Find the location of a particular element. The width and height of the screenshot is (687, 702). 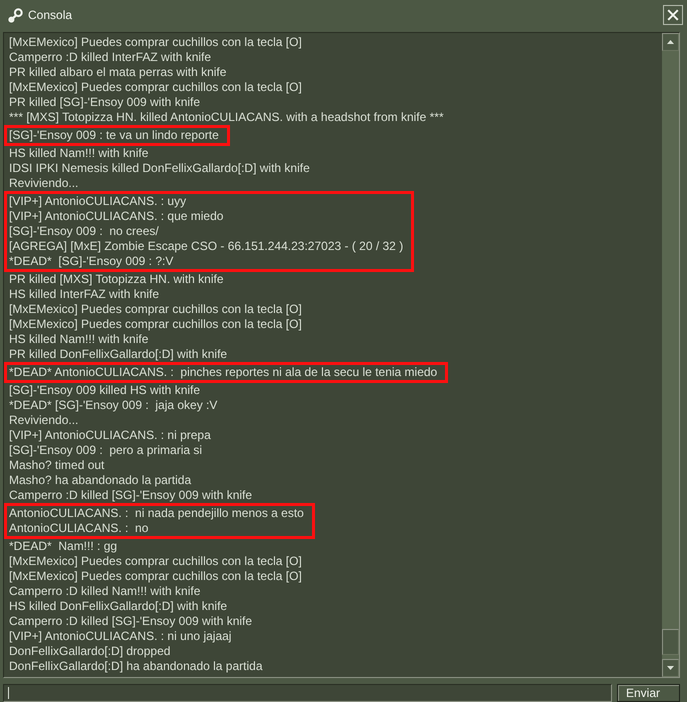

console-line: AntonioCULIACANS. : no is located at coordinates (78, 528).